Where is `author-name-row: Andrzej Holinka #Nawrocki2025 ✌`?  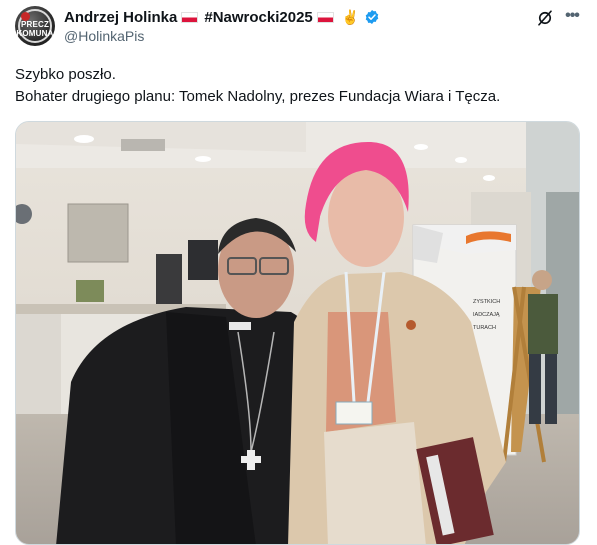
author-name-row: Andrzej Holinka #Nawrocki2025 ✌ is located at coordinates (222, 17).